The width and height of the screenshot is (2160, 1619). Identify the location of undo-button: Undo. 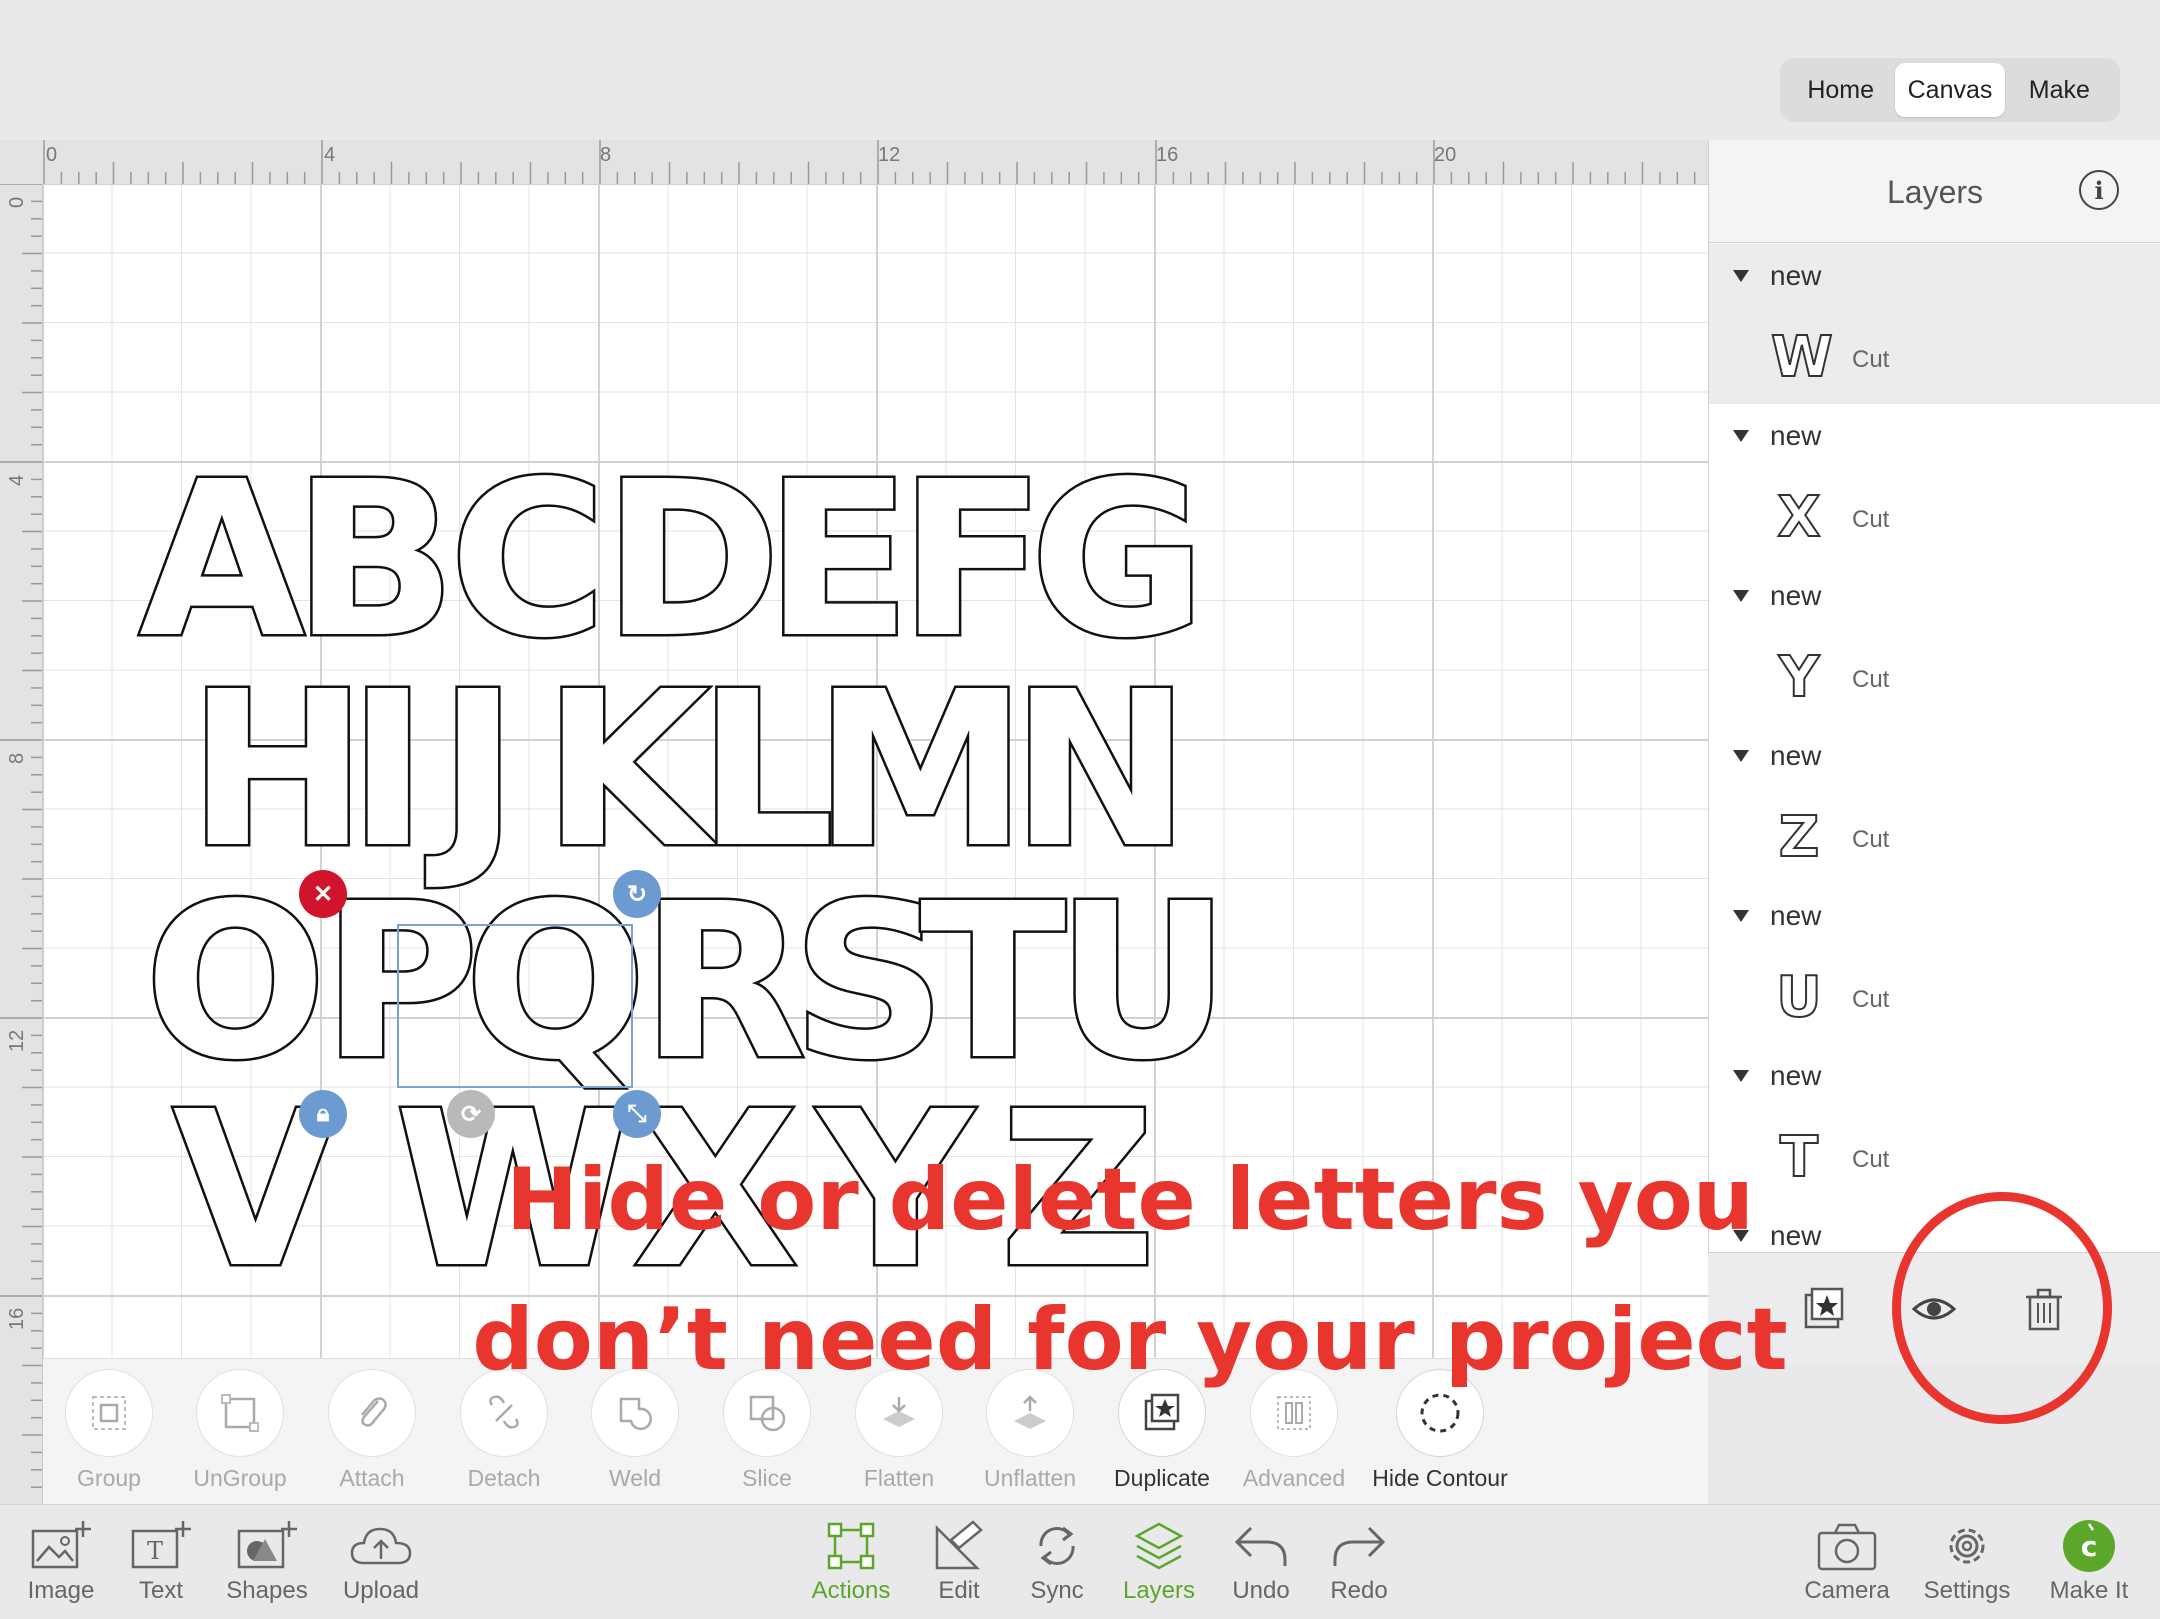
(1261, 1560).